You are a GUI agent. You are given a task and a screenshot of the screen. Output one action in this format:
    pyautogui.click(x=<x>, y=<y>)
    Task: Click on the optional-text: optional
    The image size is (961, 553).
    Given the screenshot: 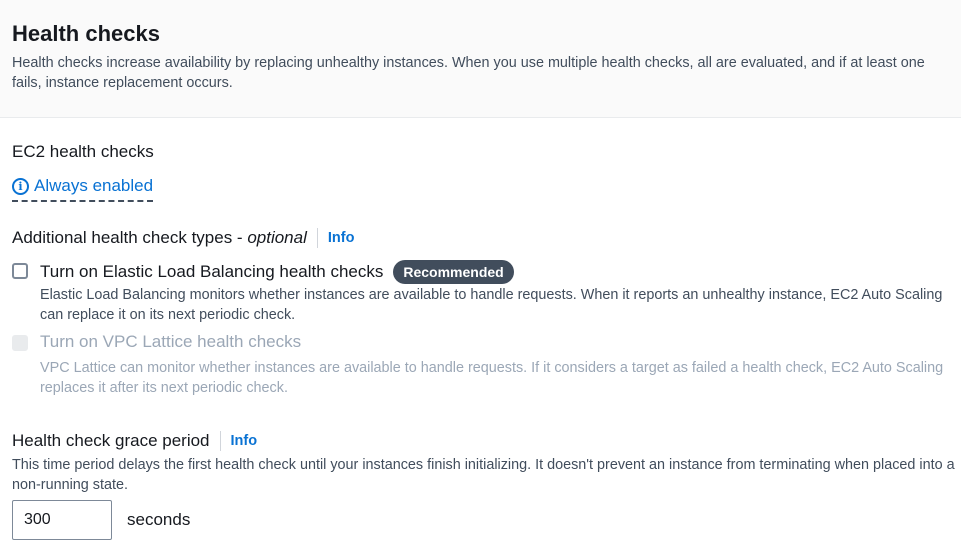 What is the action you would take?
    pyautogui.click(x=277, y=237)
    